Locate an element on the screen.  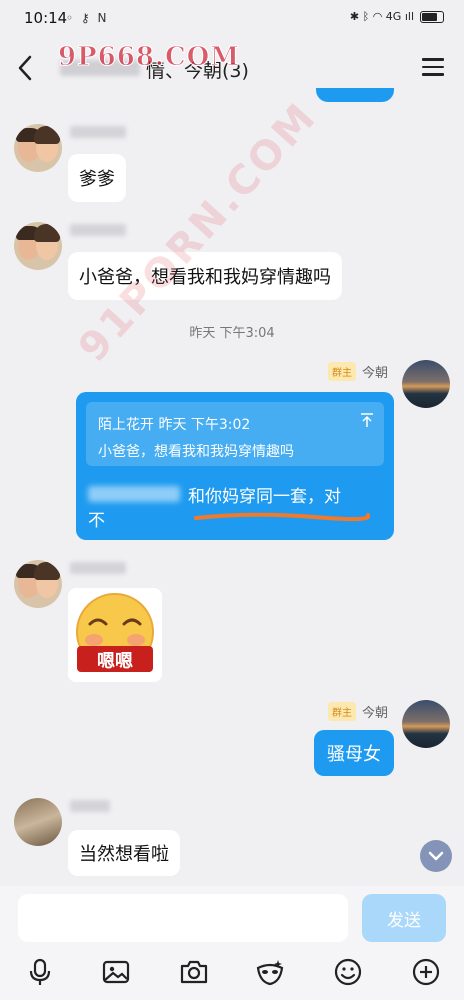
chevron-down-icon is located at coordinates (436, 856).